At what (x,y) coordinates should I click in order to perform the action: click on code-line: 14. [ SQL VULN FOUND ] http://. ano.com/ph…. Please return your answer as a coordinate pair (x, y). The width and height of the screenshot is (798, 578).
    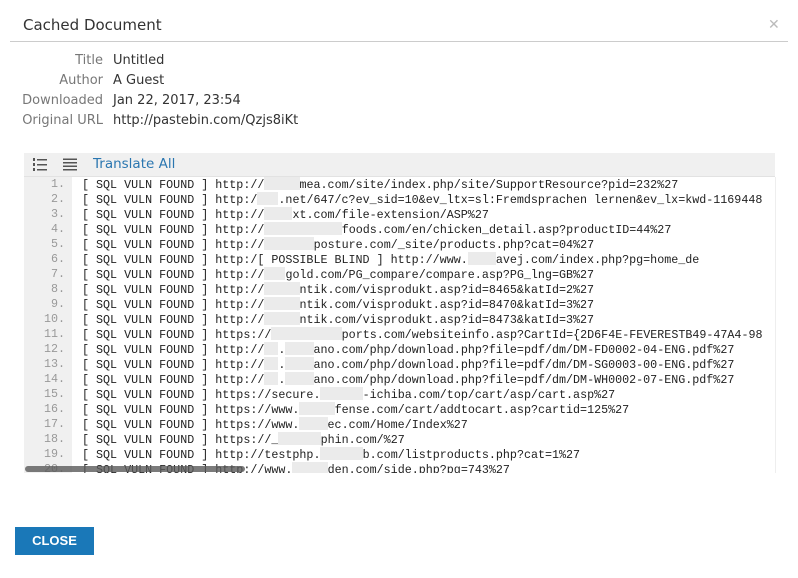
    Looking at the image, I should click on (399, 379).